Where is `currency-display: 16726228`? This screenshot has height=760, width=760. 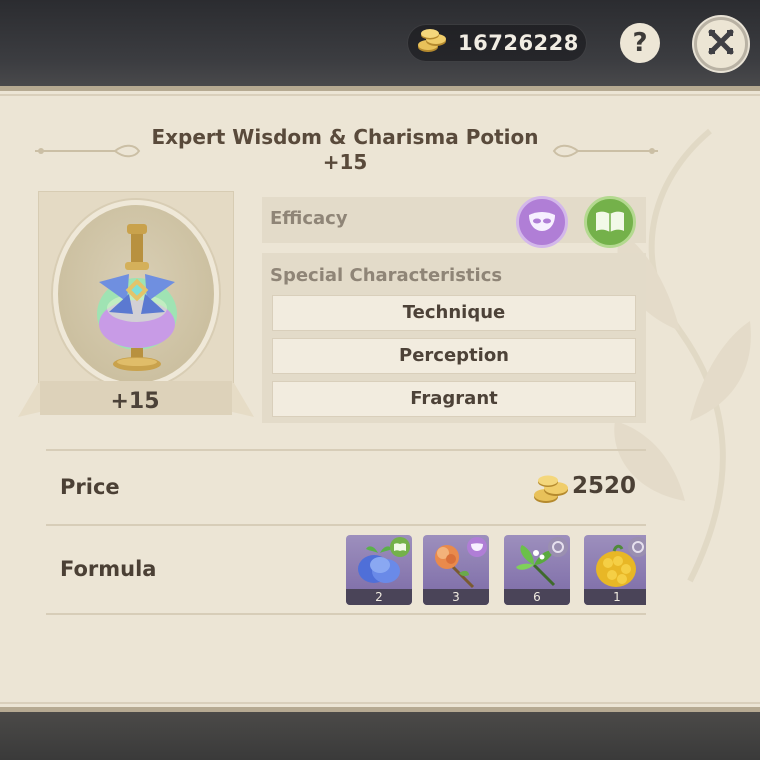 currency-display: 16726228 is located at coordinates (497, 43).